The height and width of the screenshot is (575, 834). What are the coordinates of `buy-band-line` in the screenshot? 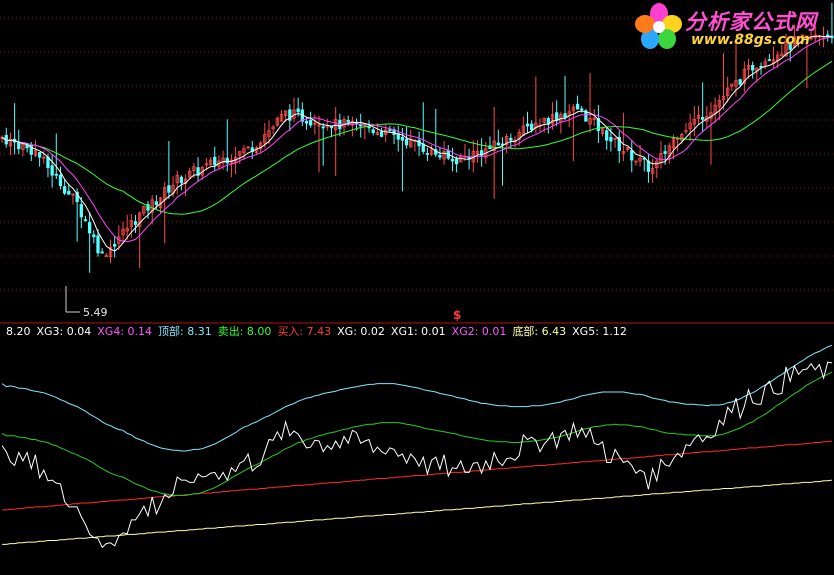 It's located at (417, 475).